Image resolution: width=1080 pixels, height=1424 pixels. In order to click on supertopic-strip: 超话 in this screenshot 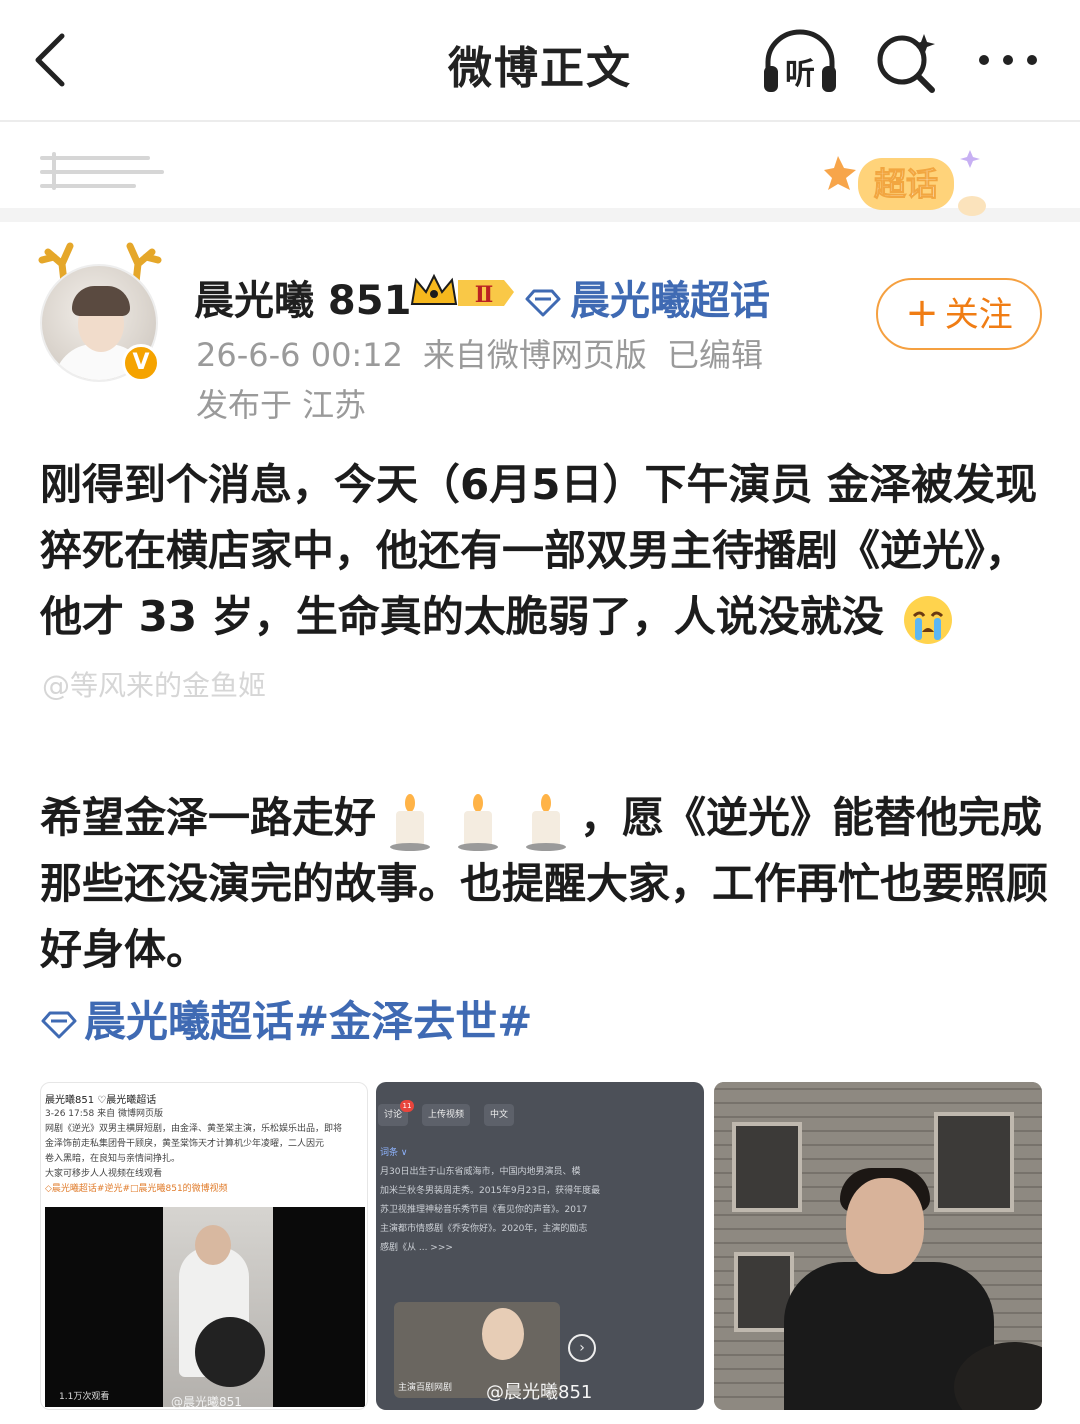, I will do `click(540, 173)`.